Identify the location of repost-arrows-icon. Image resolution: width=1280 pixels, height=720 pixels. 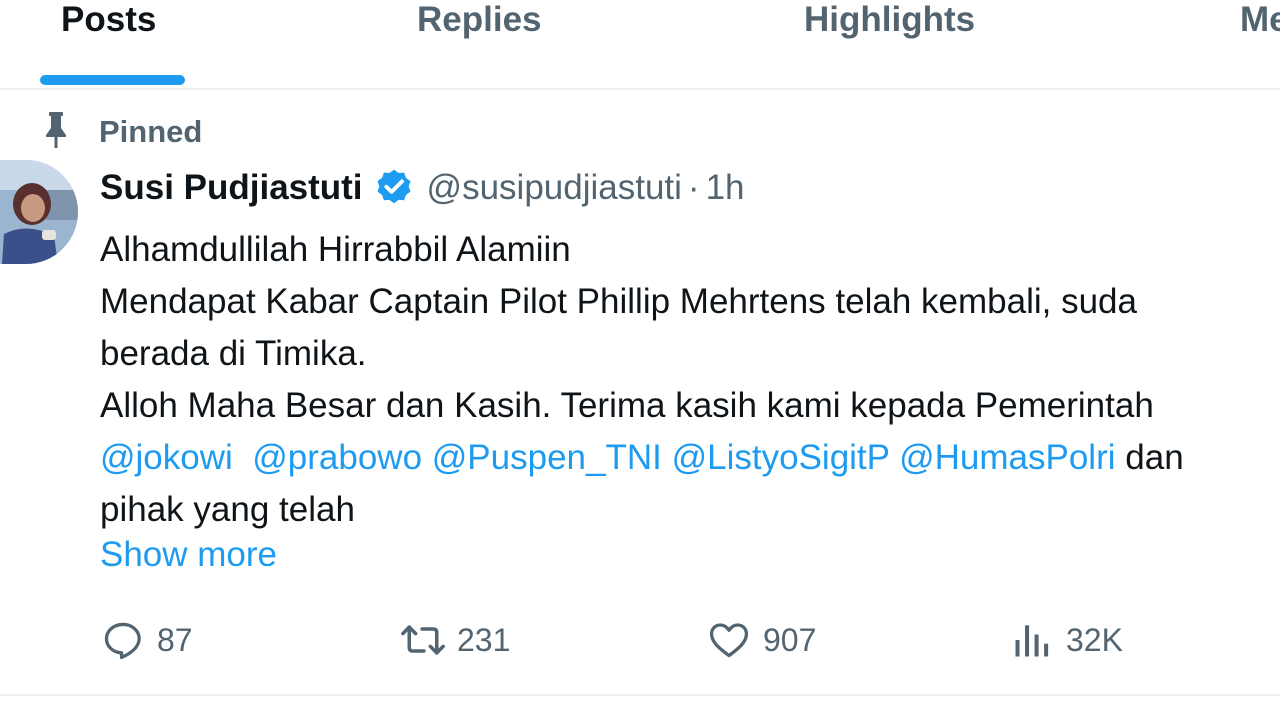
(423, 640).